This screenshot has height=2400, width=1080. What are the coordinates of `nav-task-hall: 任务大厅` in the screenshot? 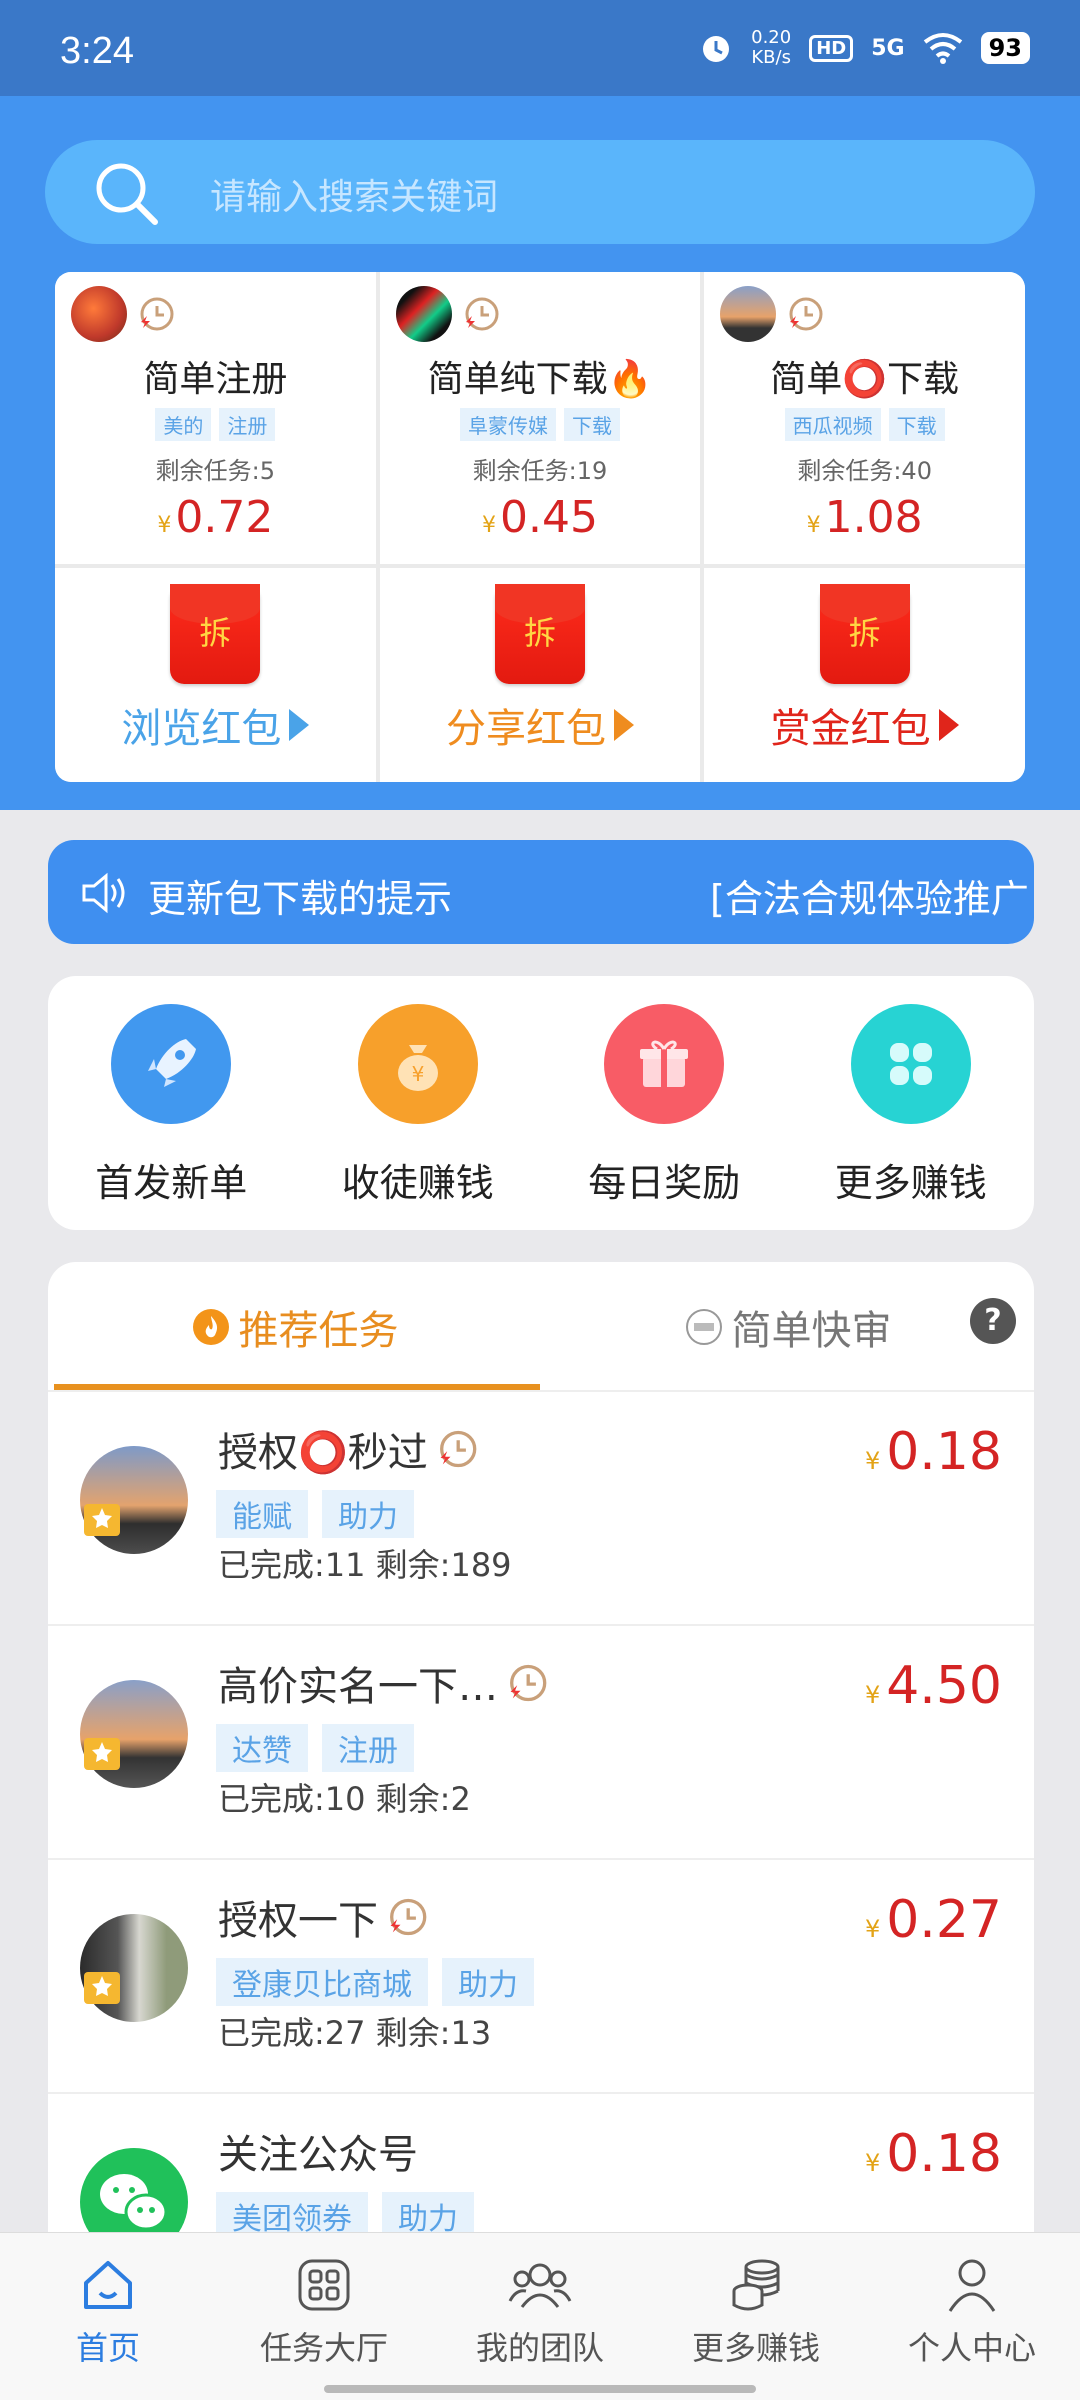 It's located at (324, 2316).